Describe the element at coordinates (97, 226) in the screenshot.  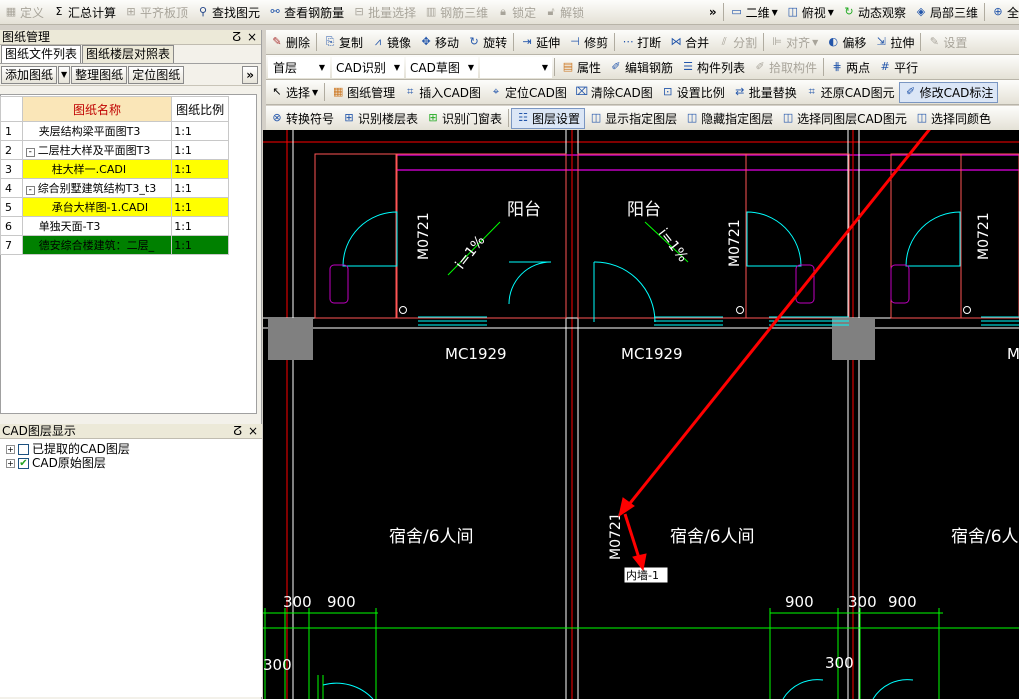
I see `drawing-name-cell: 单独天面-T3` at that location.